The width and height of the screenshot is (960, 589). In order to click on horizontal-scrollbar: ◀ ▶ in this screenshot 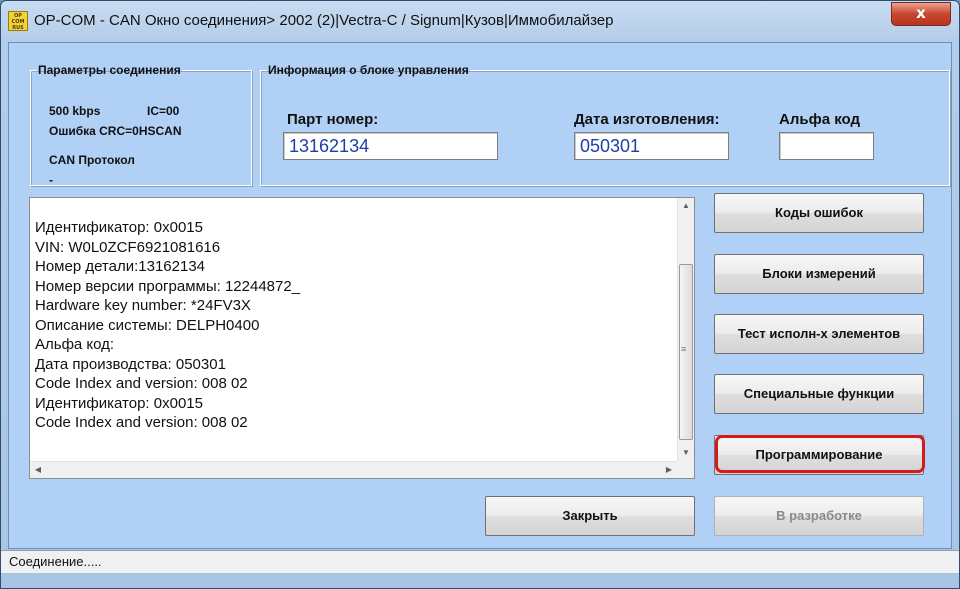, I will do `click(353, 469)`.